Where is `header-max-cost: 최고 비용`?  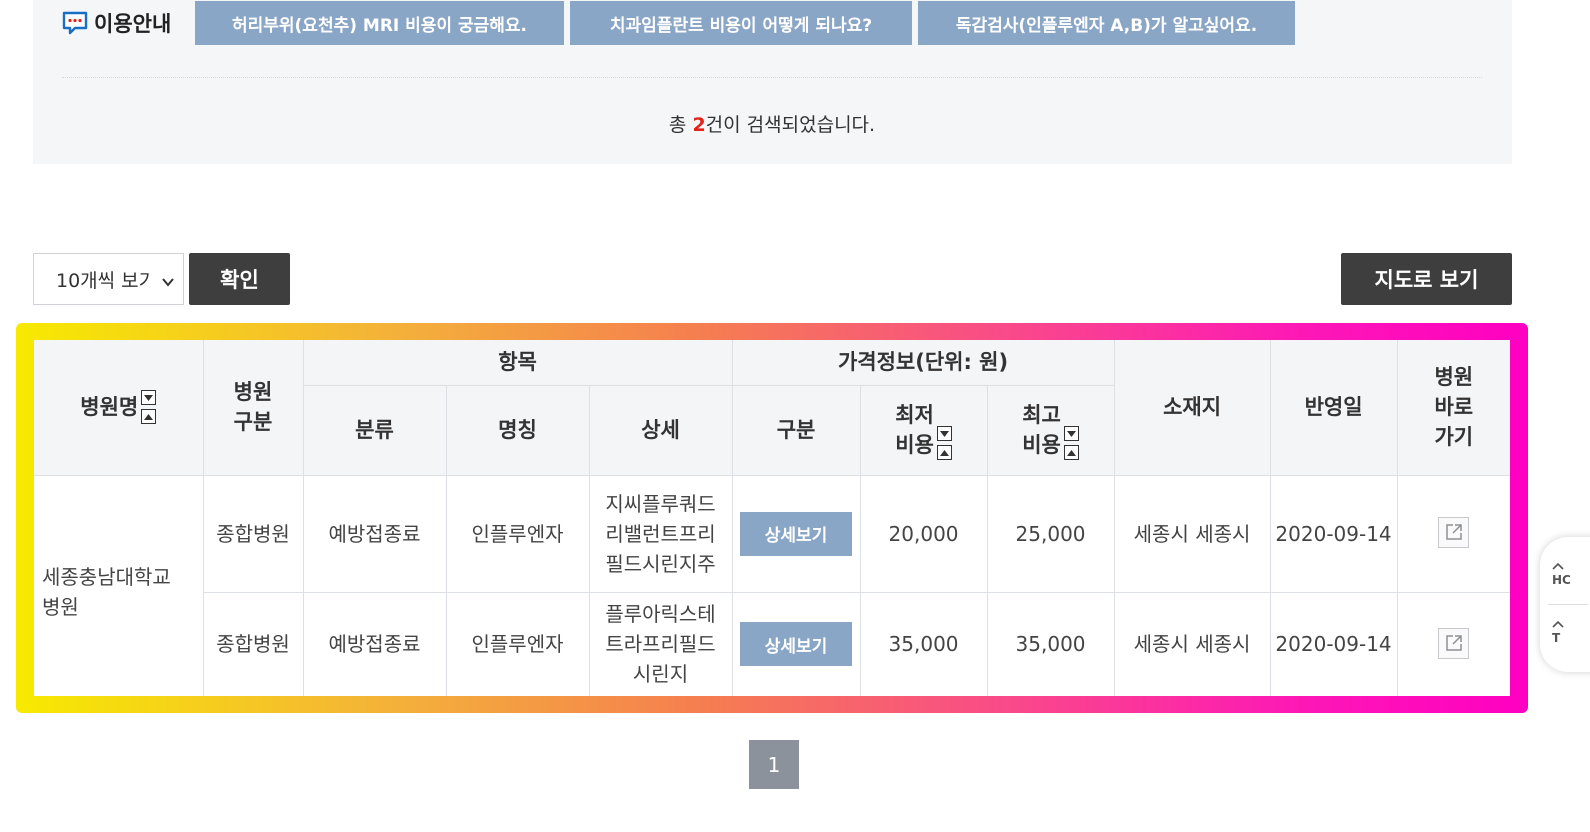
header-max-cost: 최고 비용 is located at coordinates (1050, 430).